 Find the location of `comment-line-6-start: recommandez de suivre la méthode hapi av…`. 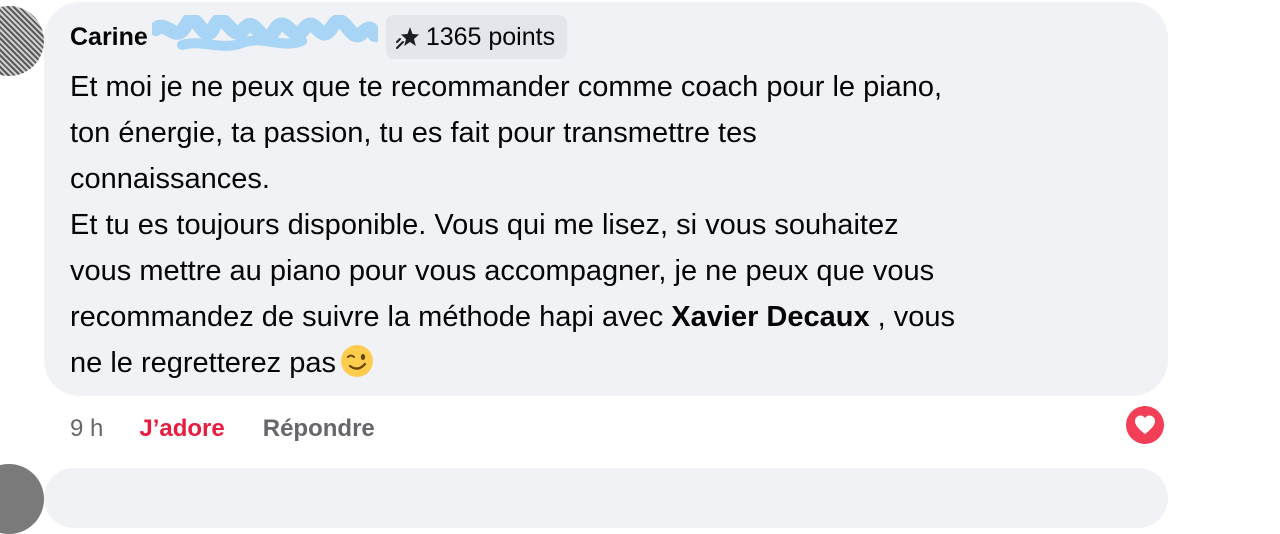

comment-line-6-start: recommandez de suivre la méthode hapi av… is located at coordinates (371, 317).